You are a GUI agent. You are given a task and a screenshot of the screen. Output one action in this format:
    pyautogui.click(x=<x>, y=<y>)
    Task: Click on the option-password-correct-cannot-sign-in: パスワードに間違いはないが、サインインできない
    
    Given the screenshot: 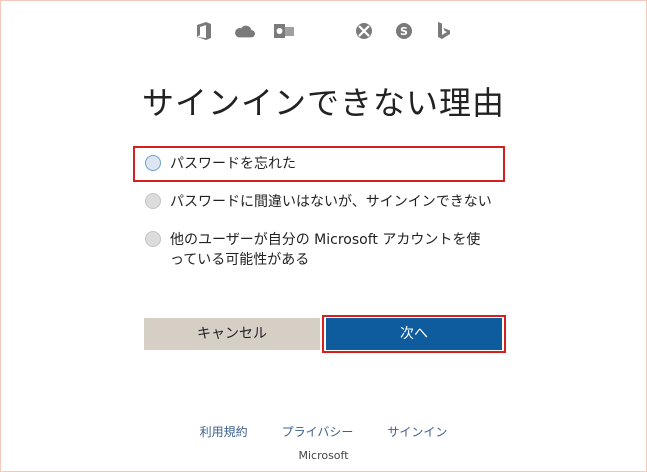 What is the action you would take?
    pyautogui.click(x=319, y=202)
    